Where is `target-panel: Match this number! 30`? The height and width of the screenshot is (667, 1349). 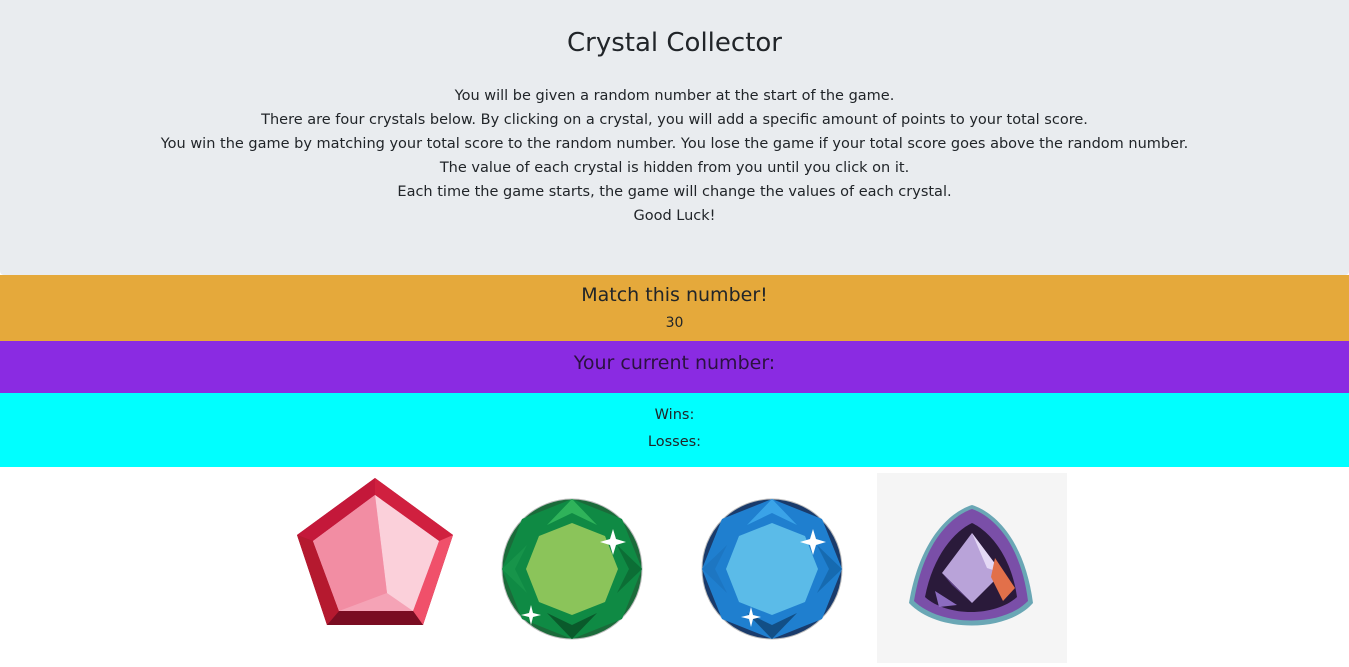
target-panel: Match this number! 30 is located at coordinates (674, 308).